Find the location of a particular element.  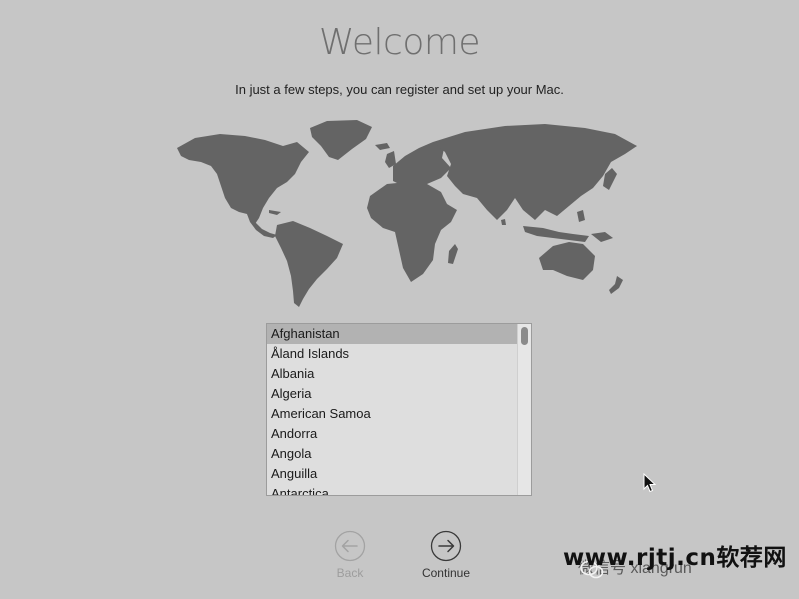

list-item-antarctica: Antarctica is located at coordinates (392, 489).